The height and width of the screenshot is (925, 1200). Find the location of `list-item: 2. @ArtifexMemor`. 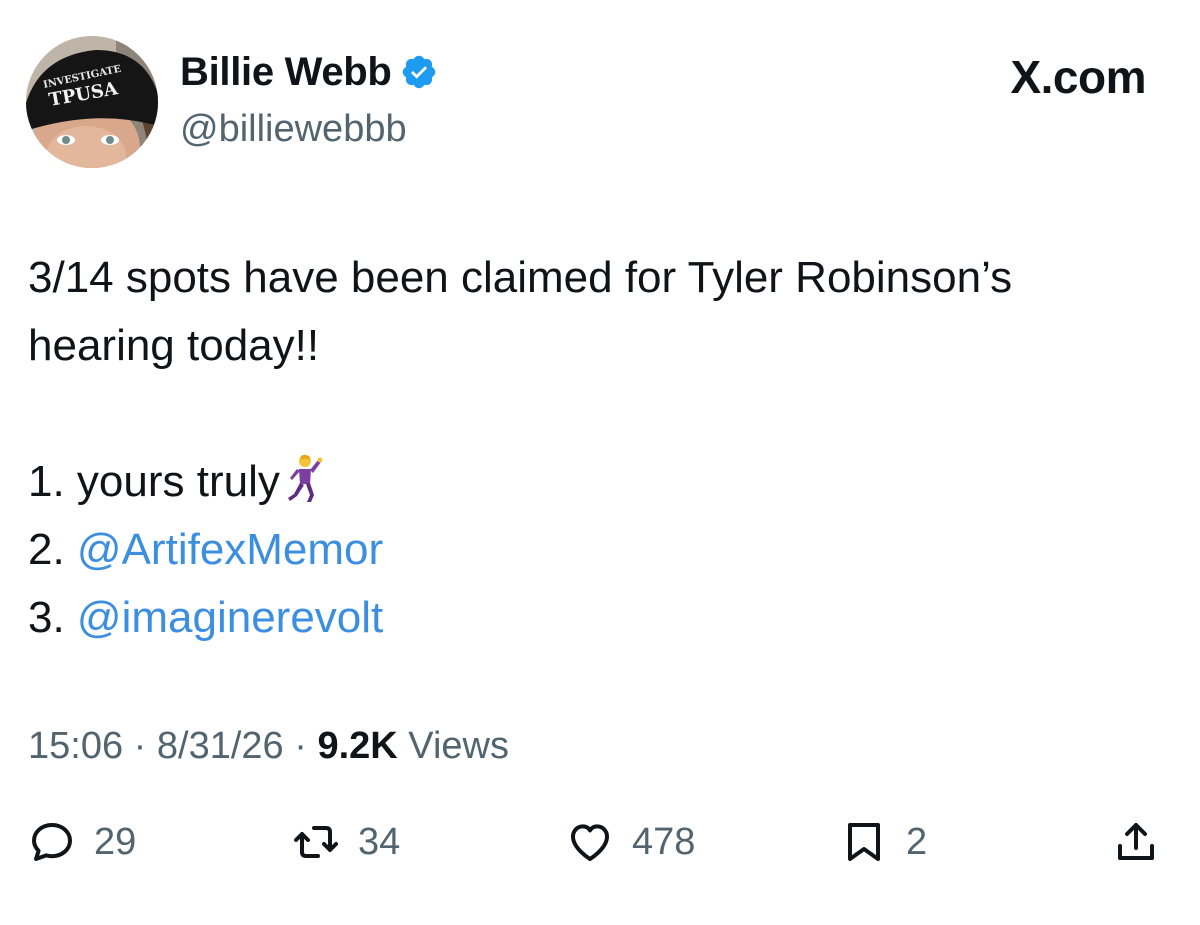

list-item: 2. @ArtifexMemor is located at coordinates (603, 550).